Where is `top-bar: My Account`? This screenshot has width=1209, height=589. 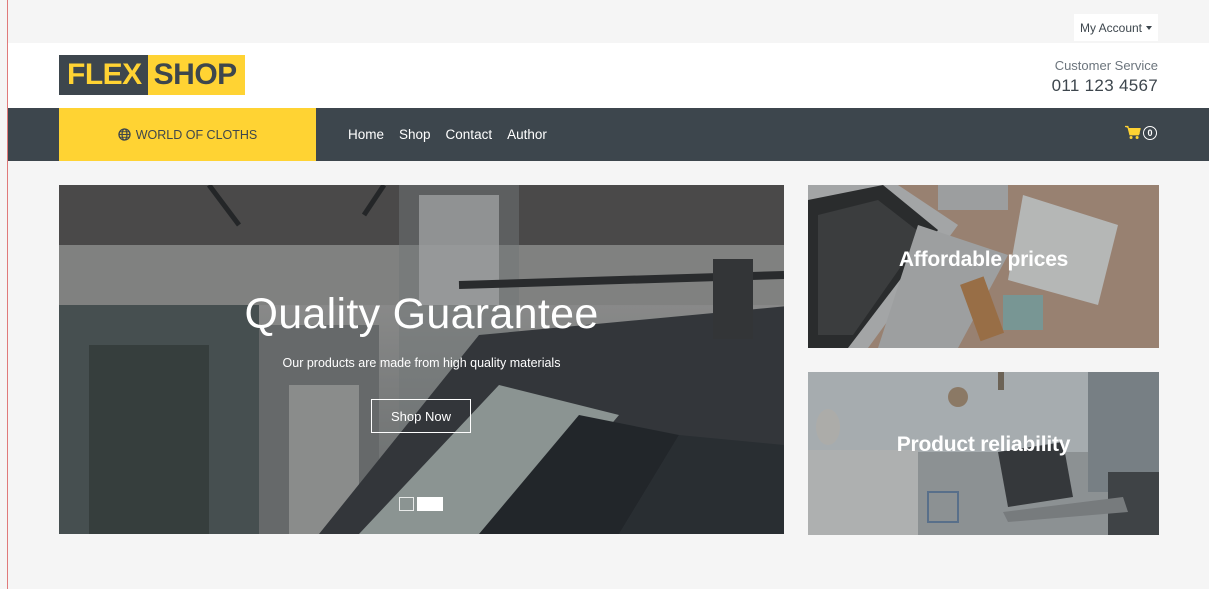
top-bar: My Account is located at coordinates (608, 27).